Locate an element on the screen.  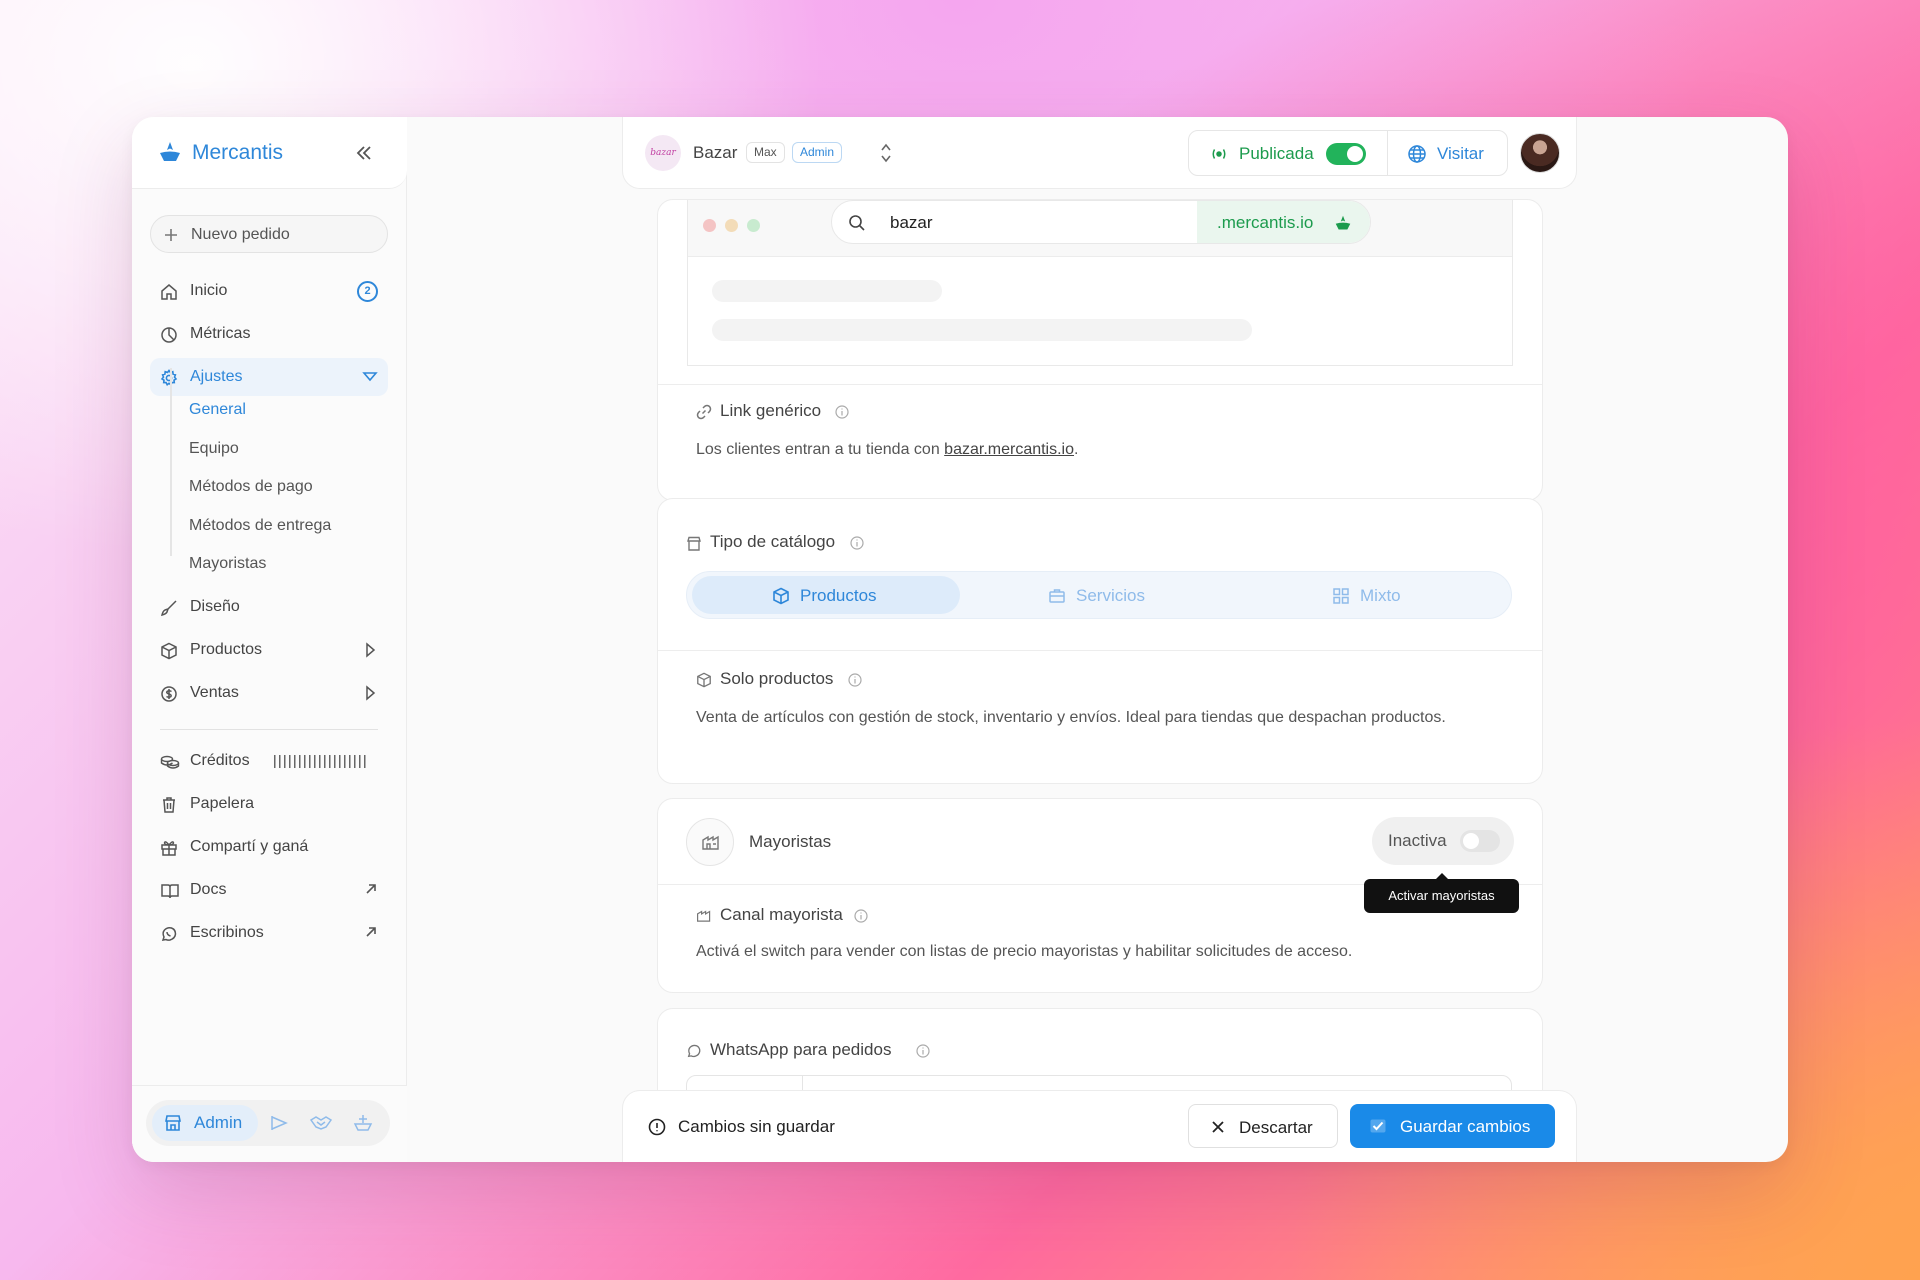
discard-label: Descartar is located at coordinates (1276, 1127).